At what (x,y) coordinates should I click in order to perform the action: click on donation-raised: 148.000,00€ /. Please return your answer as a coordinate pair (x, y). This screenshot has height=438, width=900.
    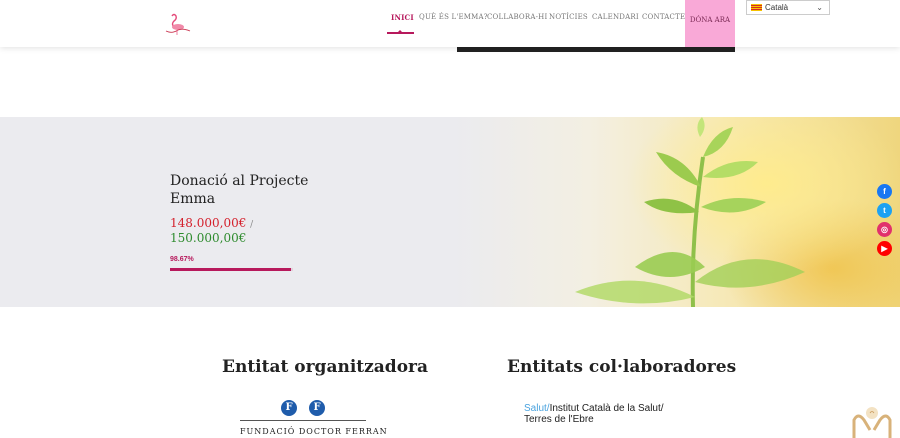
    Looking at the image, I should click on (211, 223).